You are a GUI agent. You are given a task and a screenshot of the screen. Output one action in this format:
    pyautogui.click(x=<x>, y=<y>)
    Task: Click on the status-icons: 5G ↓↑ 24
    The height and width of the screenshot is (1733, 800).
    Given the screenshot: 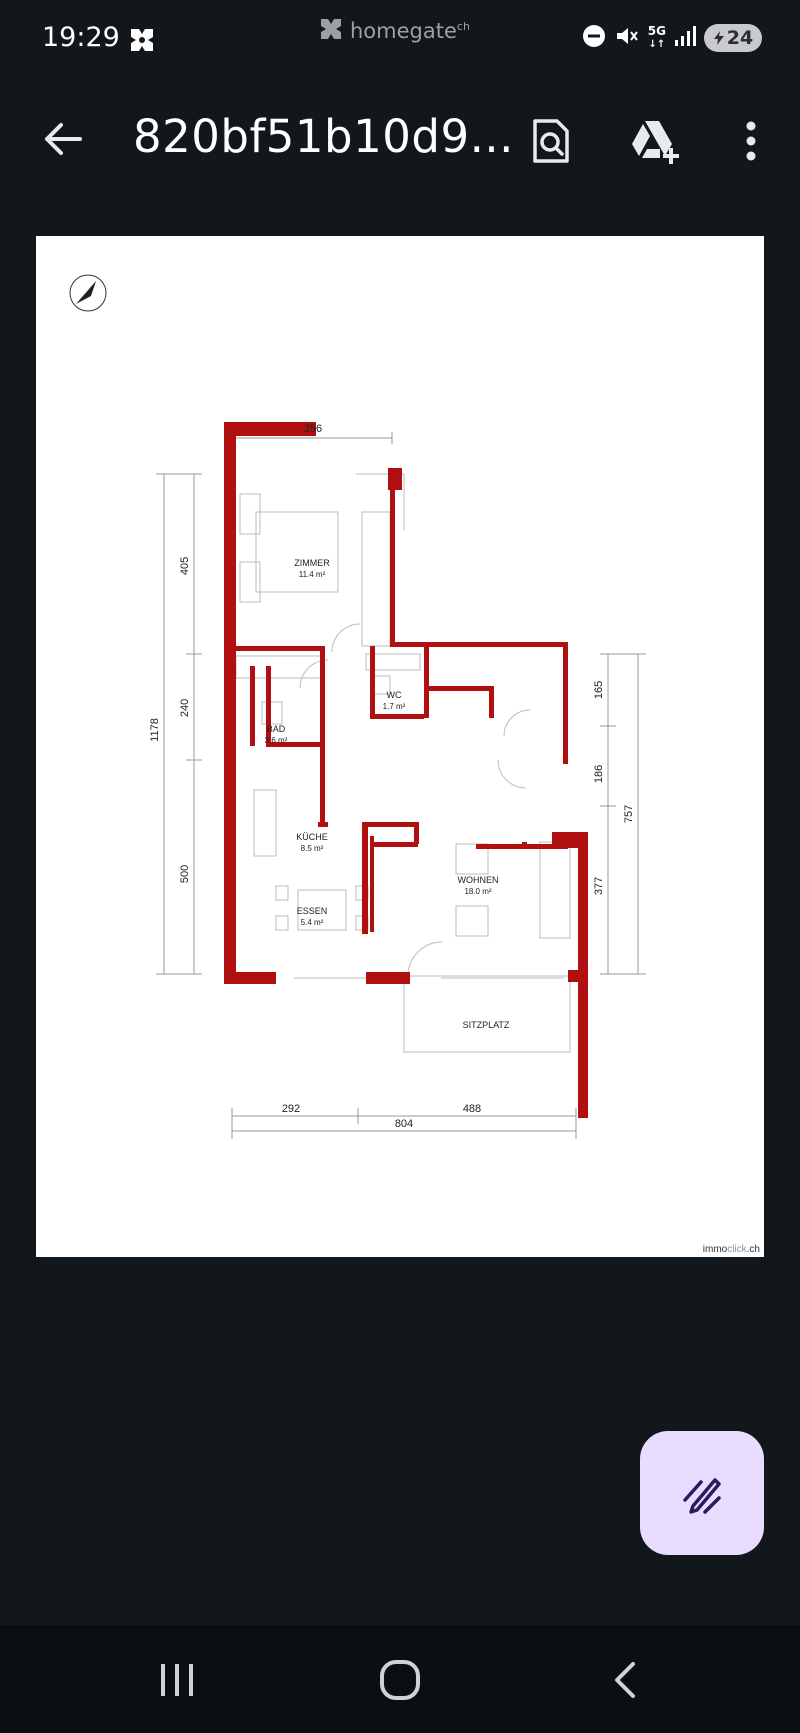 What is the action you would take?
    pyautogui.click(x=672, y=38)
    